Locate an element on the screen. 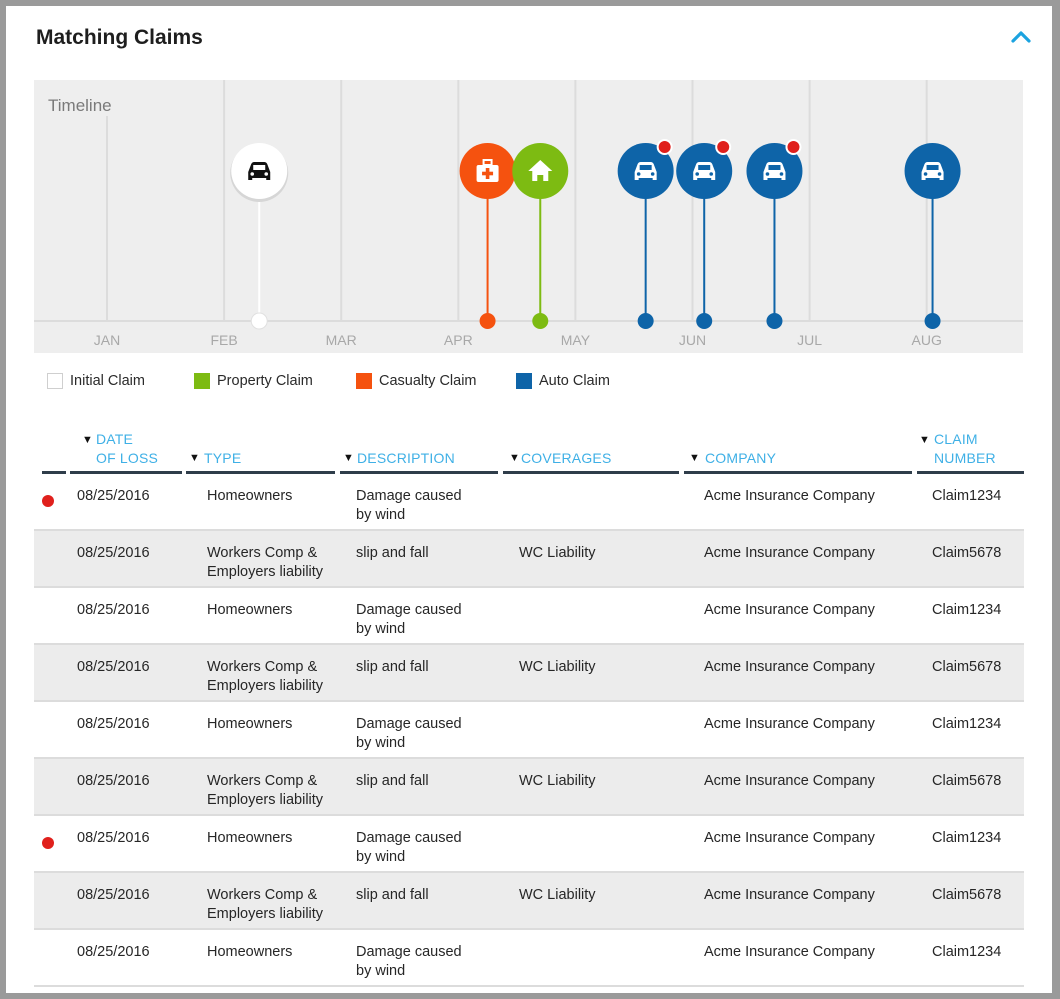 This screenshot has width=1060, height=999. chevron-up-icon is located at coordinates (1021, 37).